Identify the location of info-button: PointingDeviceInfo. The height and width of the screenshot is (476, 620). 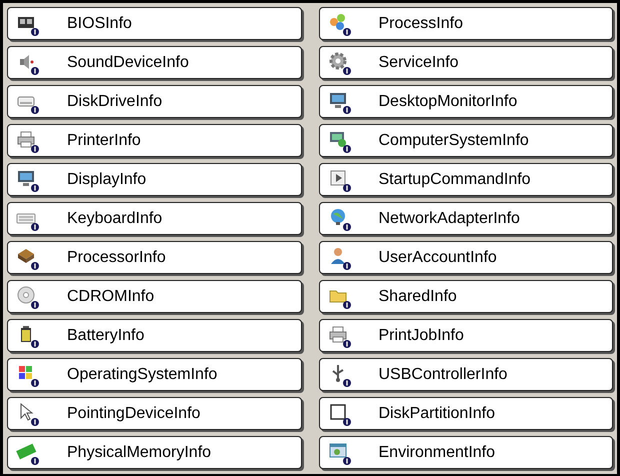
(154, 413).